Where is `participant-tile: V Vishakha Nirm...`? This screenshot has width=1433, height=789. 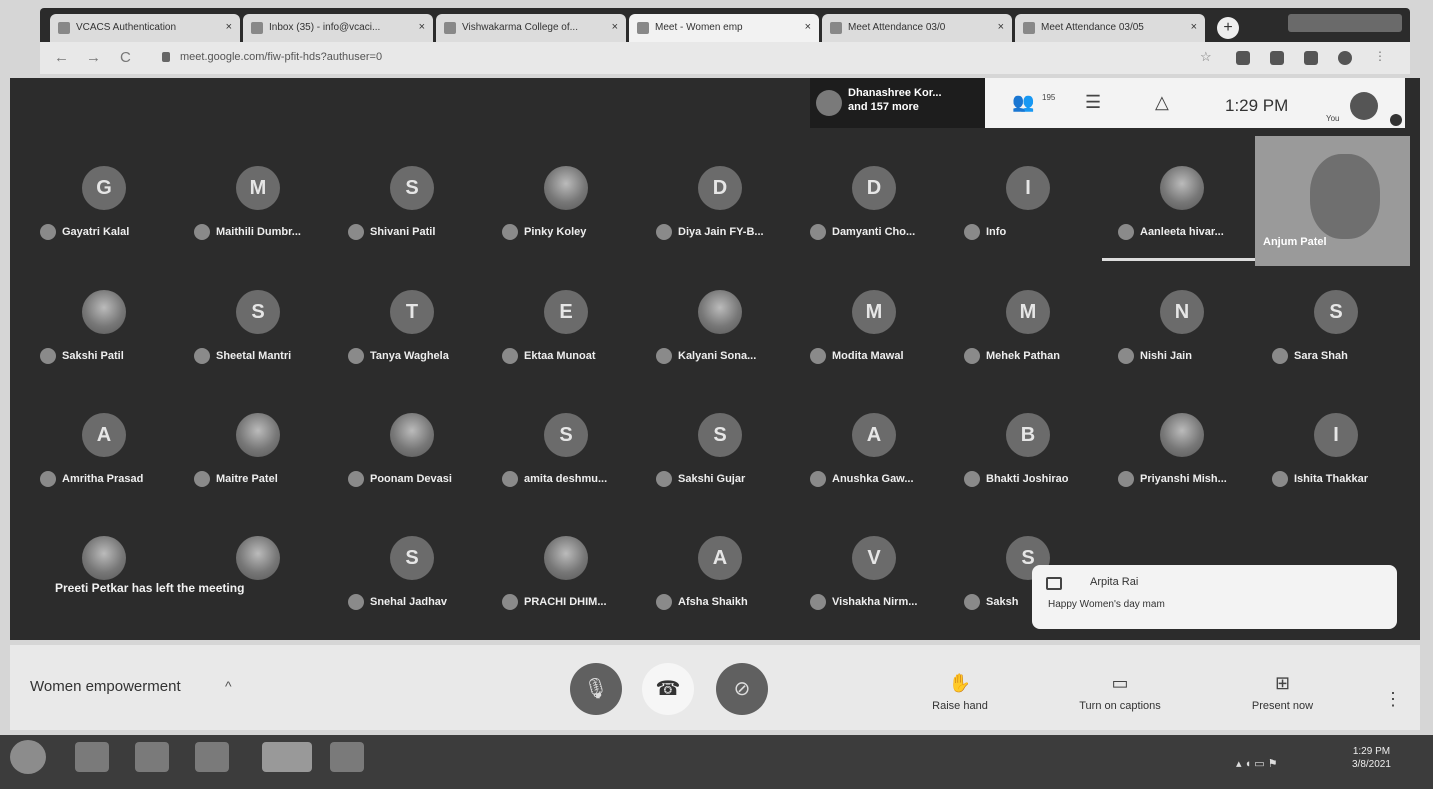
participant-tile: V Vishakha Nirm... is located at coordinates (879, 596).